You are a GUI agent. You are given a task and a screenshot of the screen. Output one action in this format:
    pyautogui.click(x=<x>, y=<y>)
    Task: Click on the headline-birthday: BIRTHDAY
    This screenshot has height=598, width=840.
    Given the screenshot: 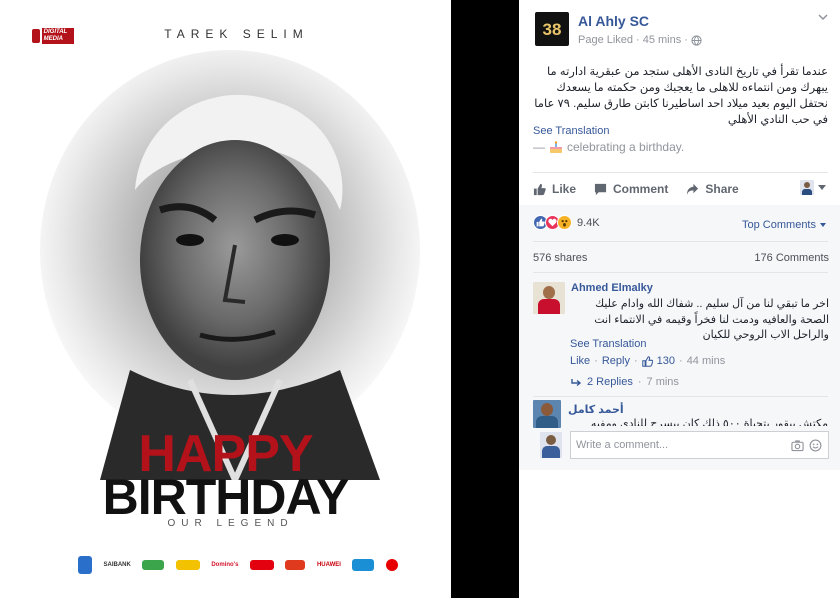 What is the action you would take?
    pyautogui.click(x=226, y=497)
    